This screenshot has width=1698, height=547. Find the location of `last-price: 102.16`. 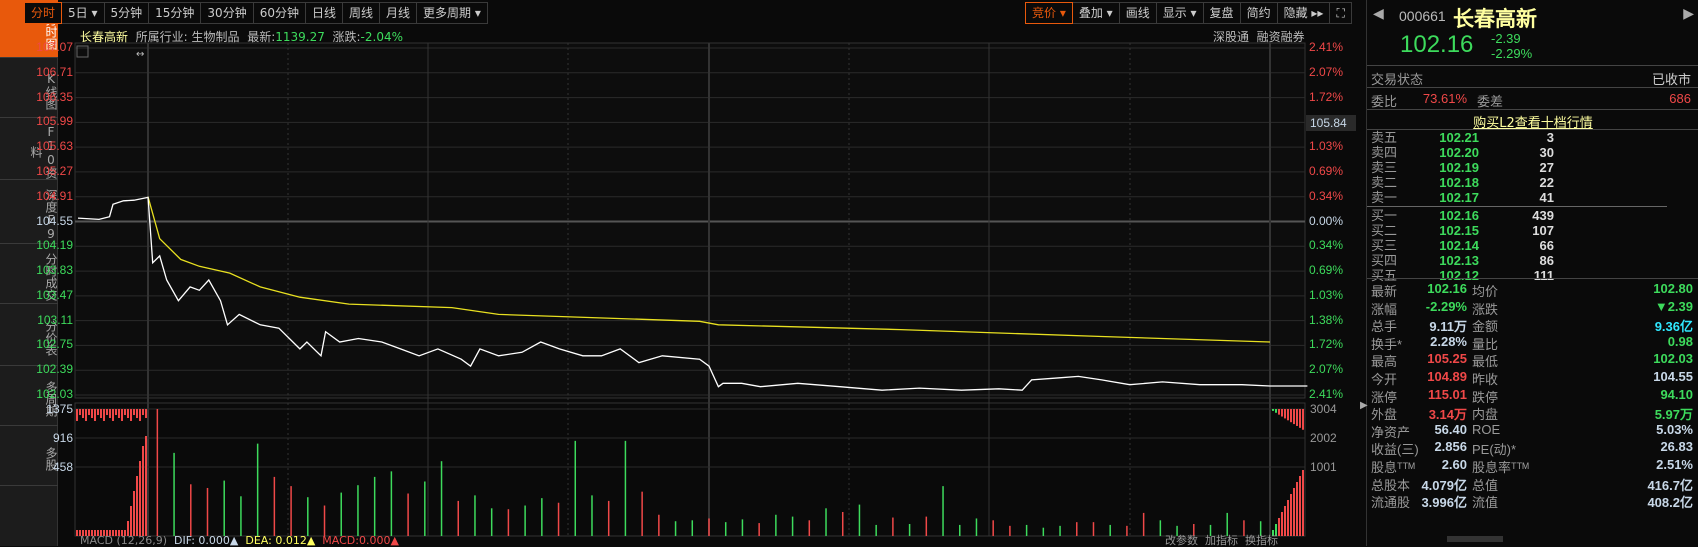

last-price: 102.16 is located at coordinates (1437, 44).